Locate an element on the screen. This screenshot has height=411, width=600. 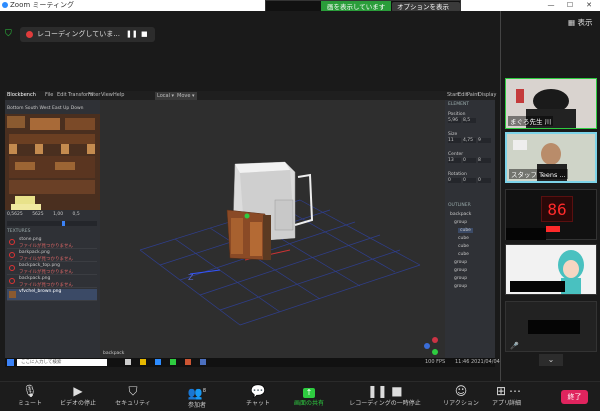
participant-tile: まぐろ先生 川 is located at coordinates (551, 103).